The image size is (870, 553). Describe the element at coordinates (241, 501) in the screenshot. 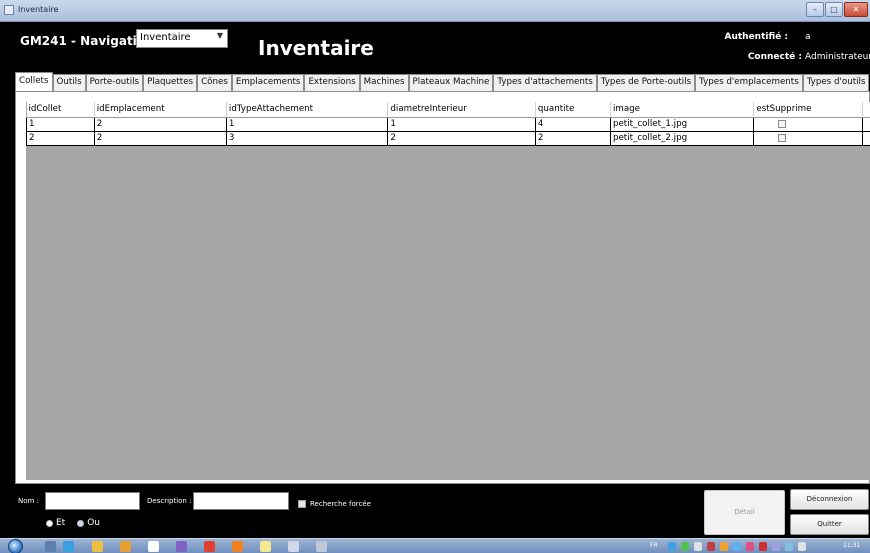

I see `description-input` at that location.